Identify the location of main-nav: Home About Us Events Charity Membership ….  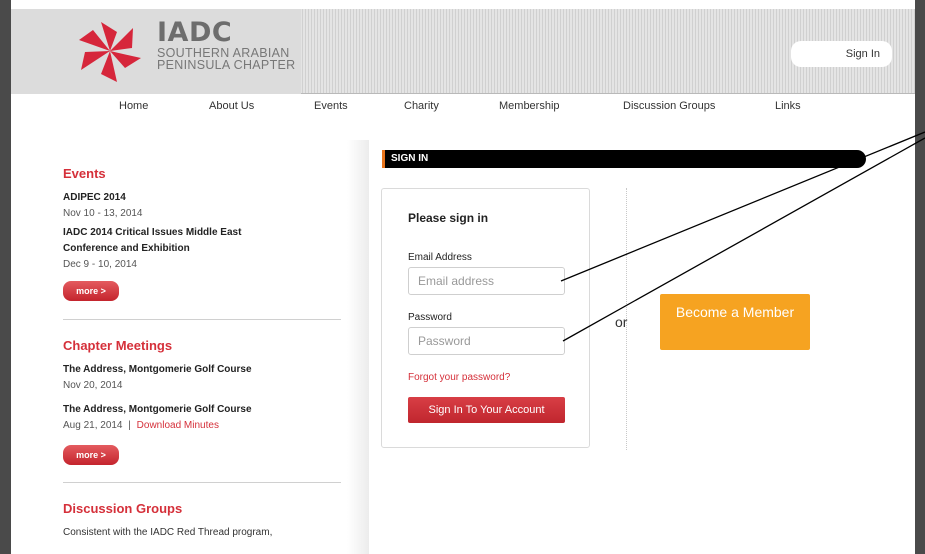
(463, 107).